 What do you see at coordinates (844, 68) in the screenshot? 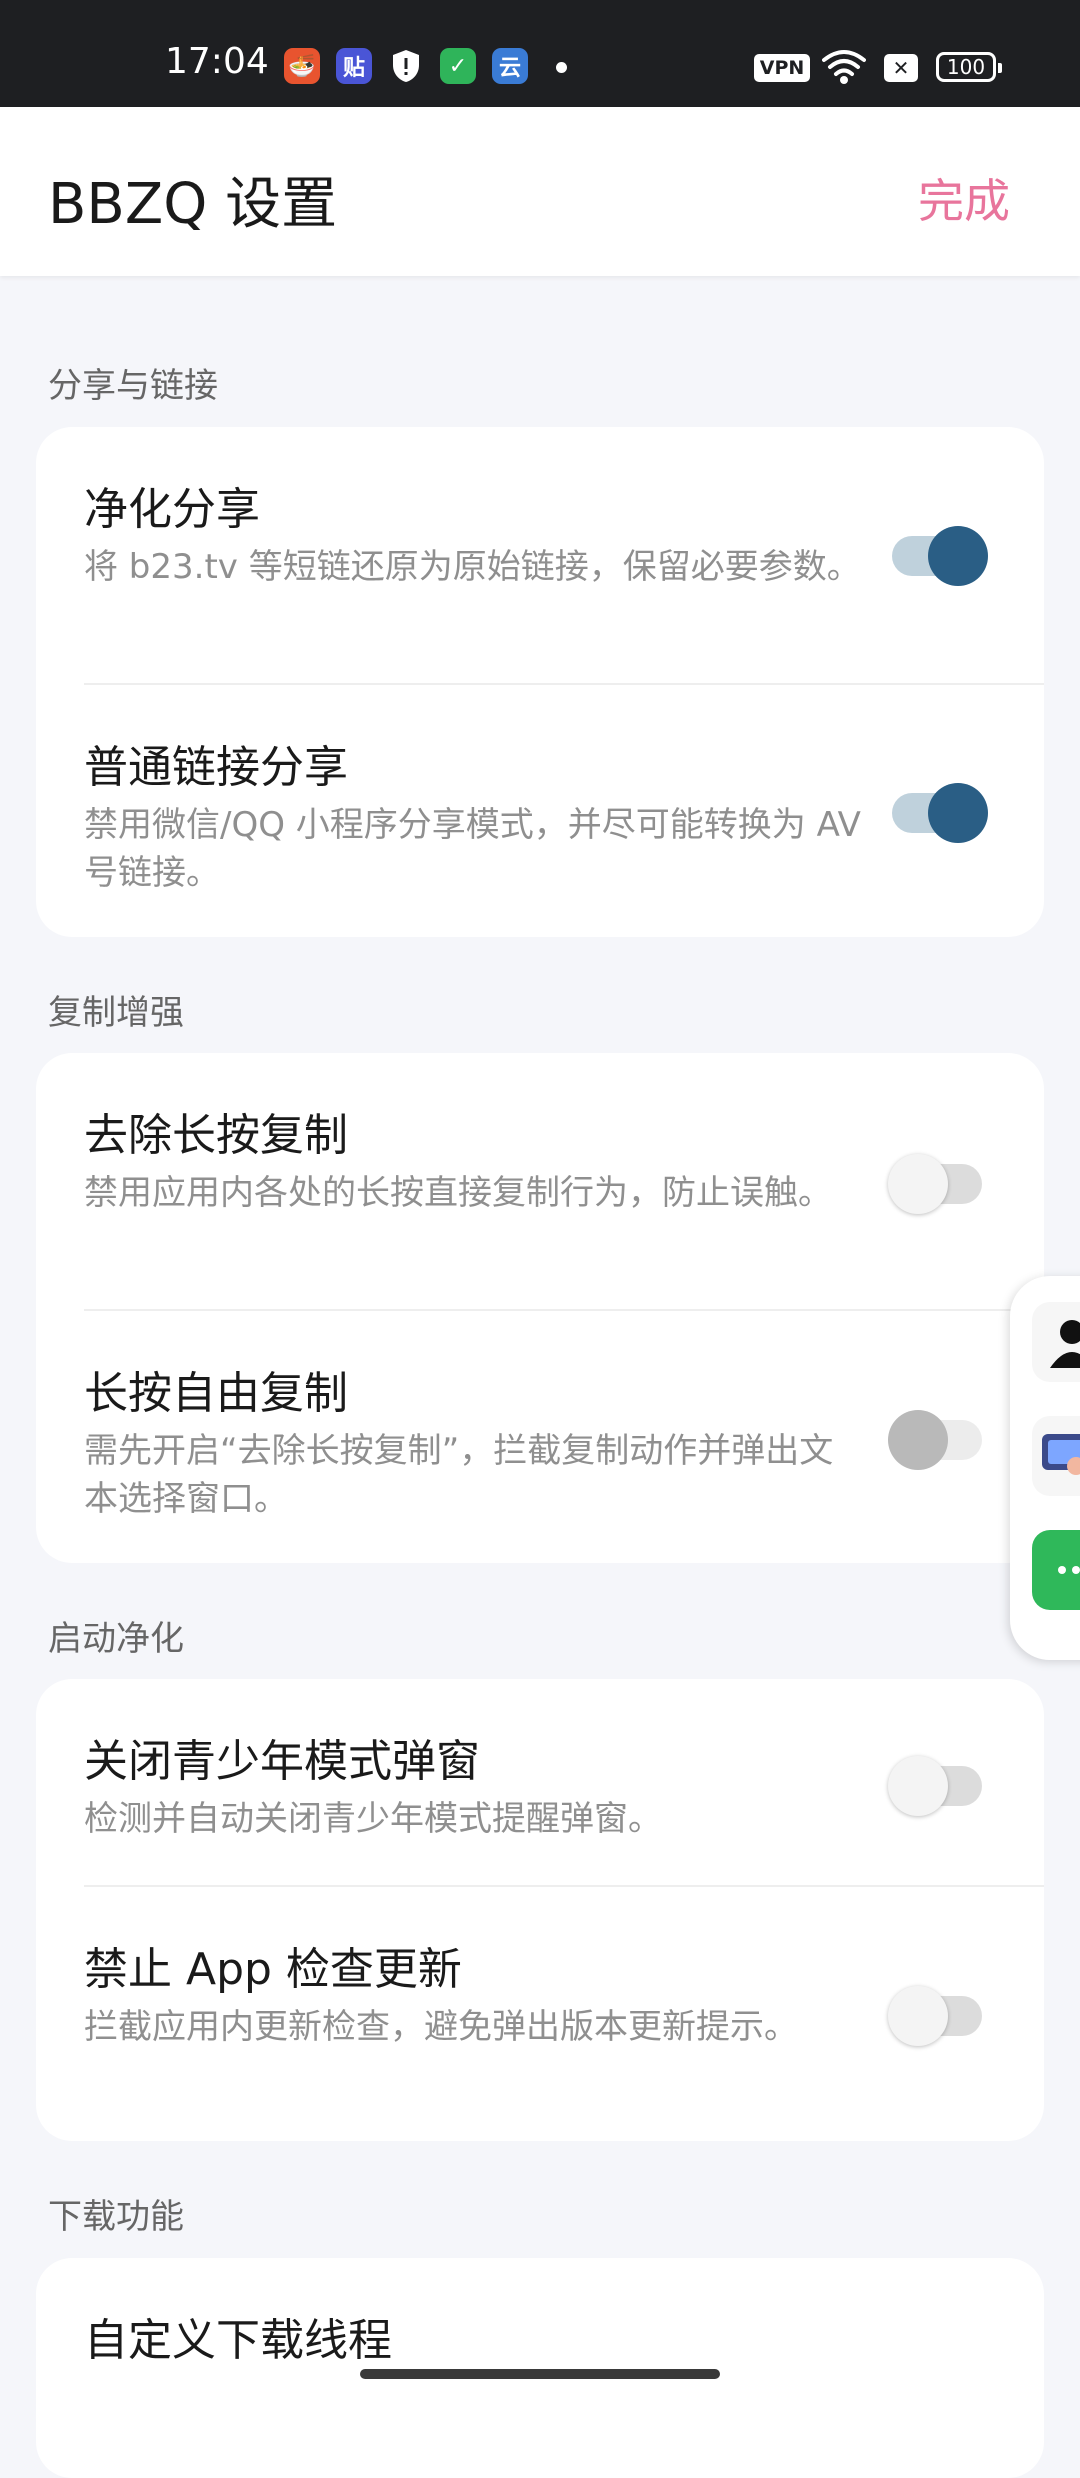
I see `wifi-icon` at bounding box center [844, 68].